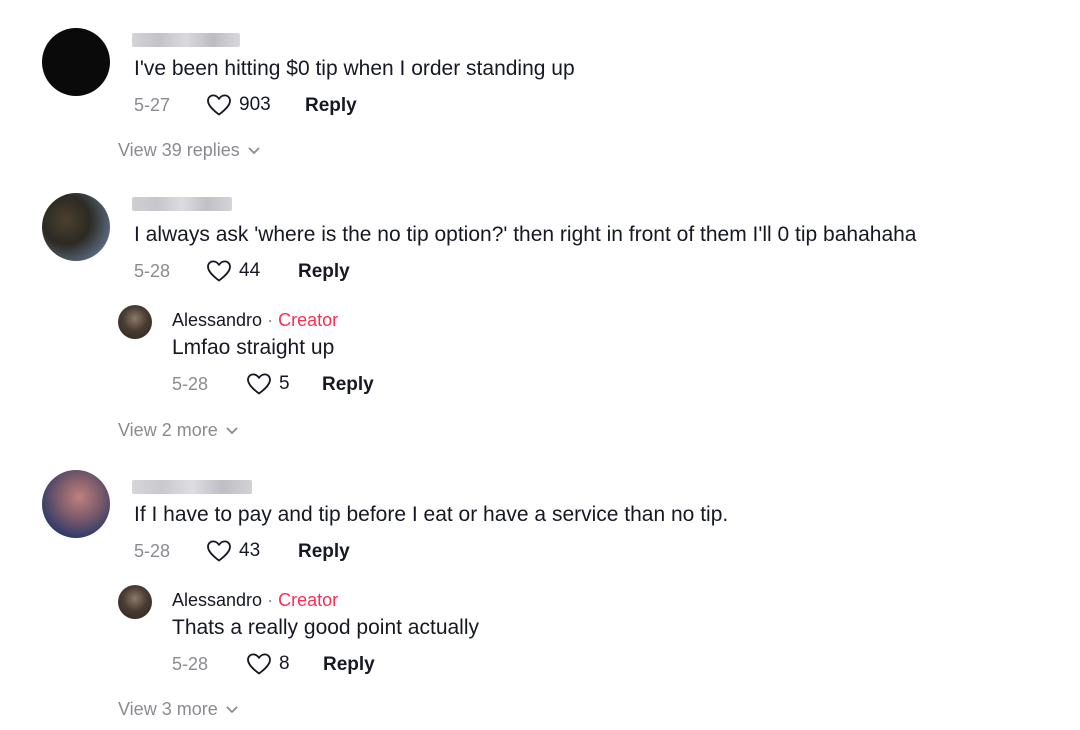 This screenshot has height=730, width=1080. I want to click on like-count: 8, so click(284, 663).